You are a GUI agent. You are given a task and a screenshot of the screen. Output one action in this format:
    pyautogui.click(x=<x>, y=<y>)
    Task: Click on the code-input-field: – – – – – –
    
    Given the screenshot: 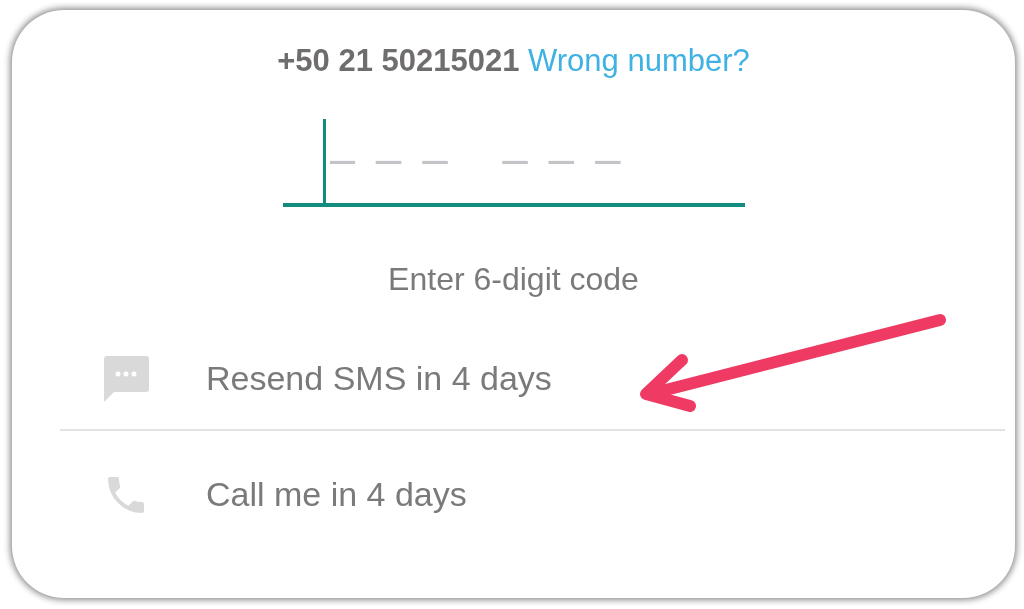 What is the action you would take?
    pyautogui.click(x=515, y=158)
    